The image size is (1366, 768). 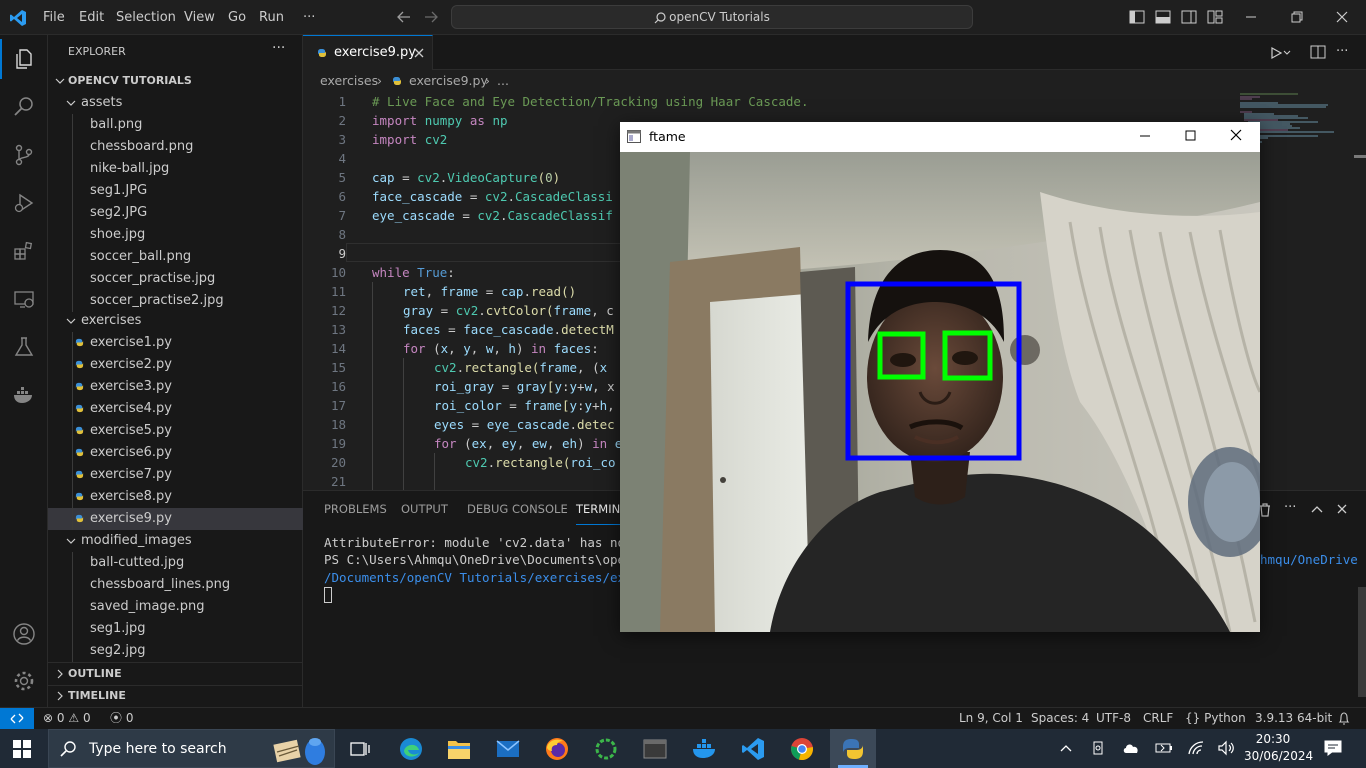 What do you see at coordinates (278, 48) in the screenshot?
I see `explorer-more-button: ···` at bounding box center [278, 48].